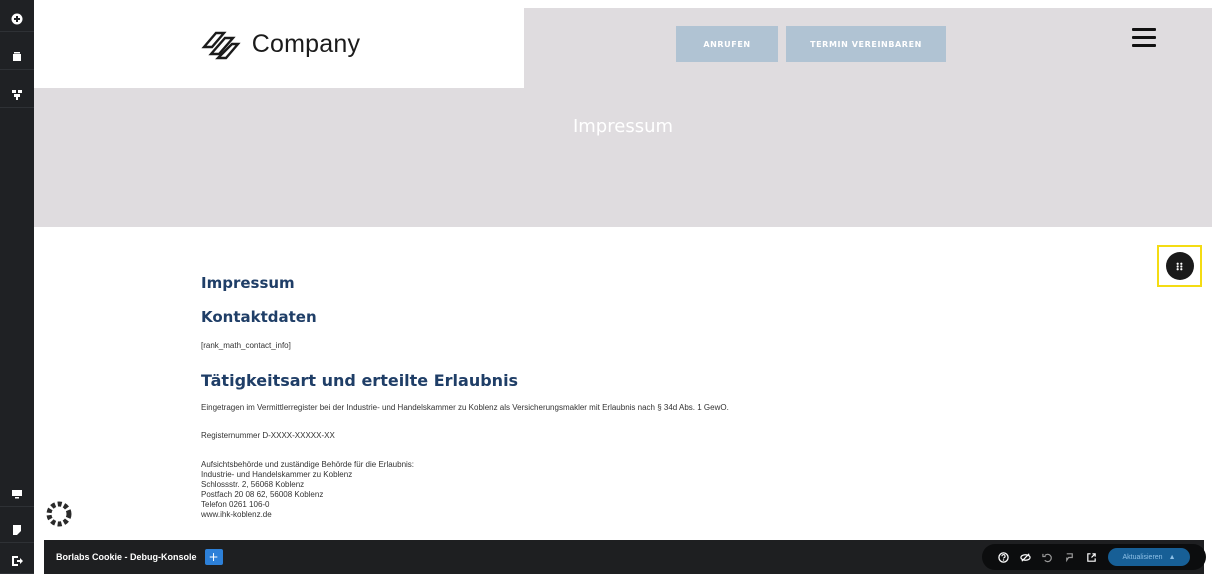 The height and width of the screenshot is (574, 1212). I want to click on chevron-up-icon: ▲, so click(1172, 557).